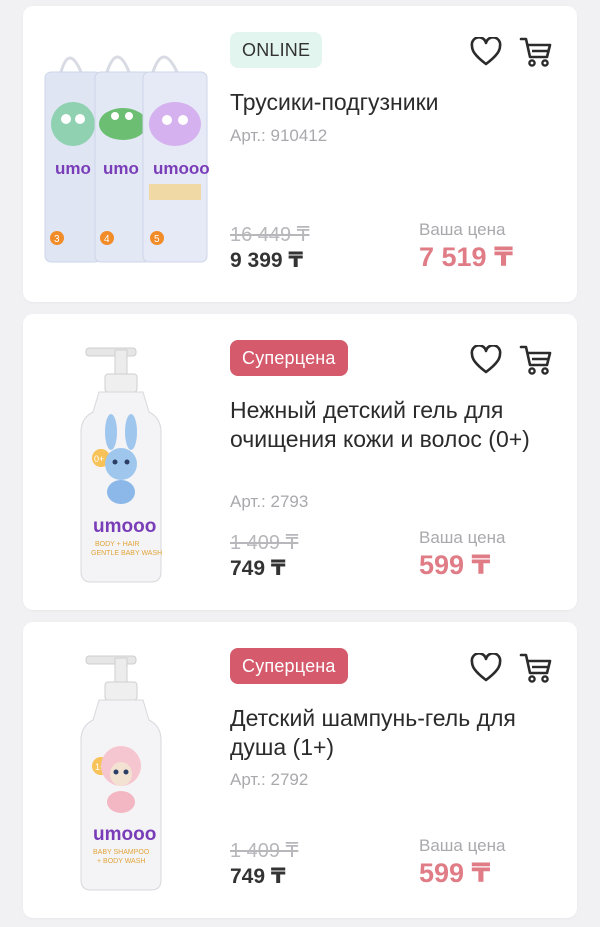 This screenshot has height=927, width=600. Describe the element at coordinates (121, 861) in the screenshot. I see `svg-text: + BODY WASH` at that location.